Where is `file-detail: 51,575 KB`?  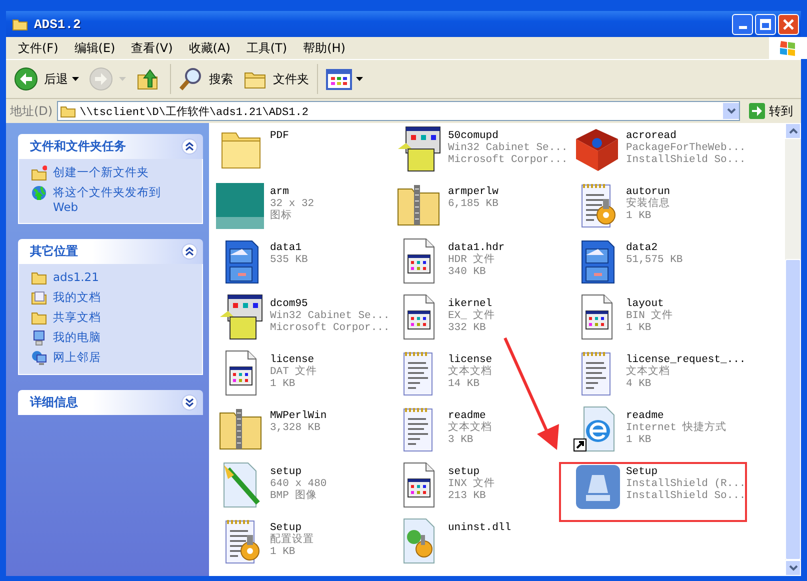
file-detail: 51,575 KB is located at coordinates (654, 260).